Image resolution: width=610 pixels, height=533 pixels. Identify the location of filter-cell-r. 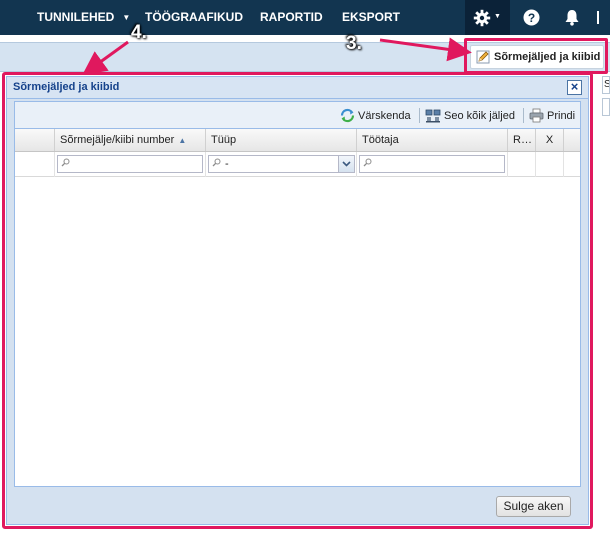
(522, 164).